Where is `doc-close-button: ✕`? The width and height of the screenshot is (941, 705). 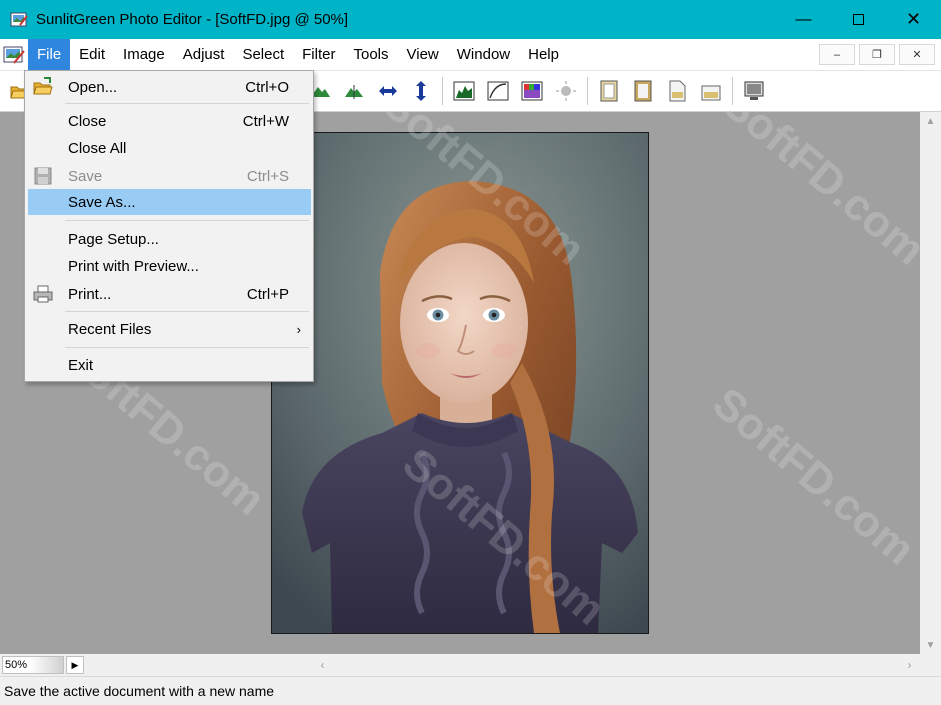
doc-close-button: ✕ is located at coordinates (917, 54).